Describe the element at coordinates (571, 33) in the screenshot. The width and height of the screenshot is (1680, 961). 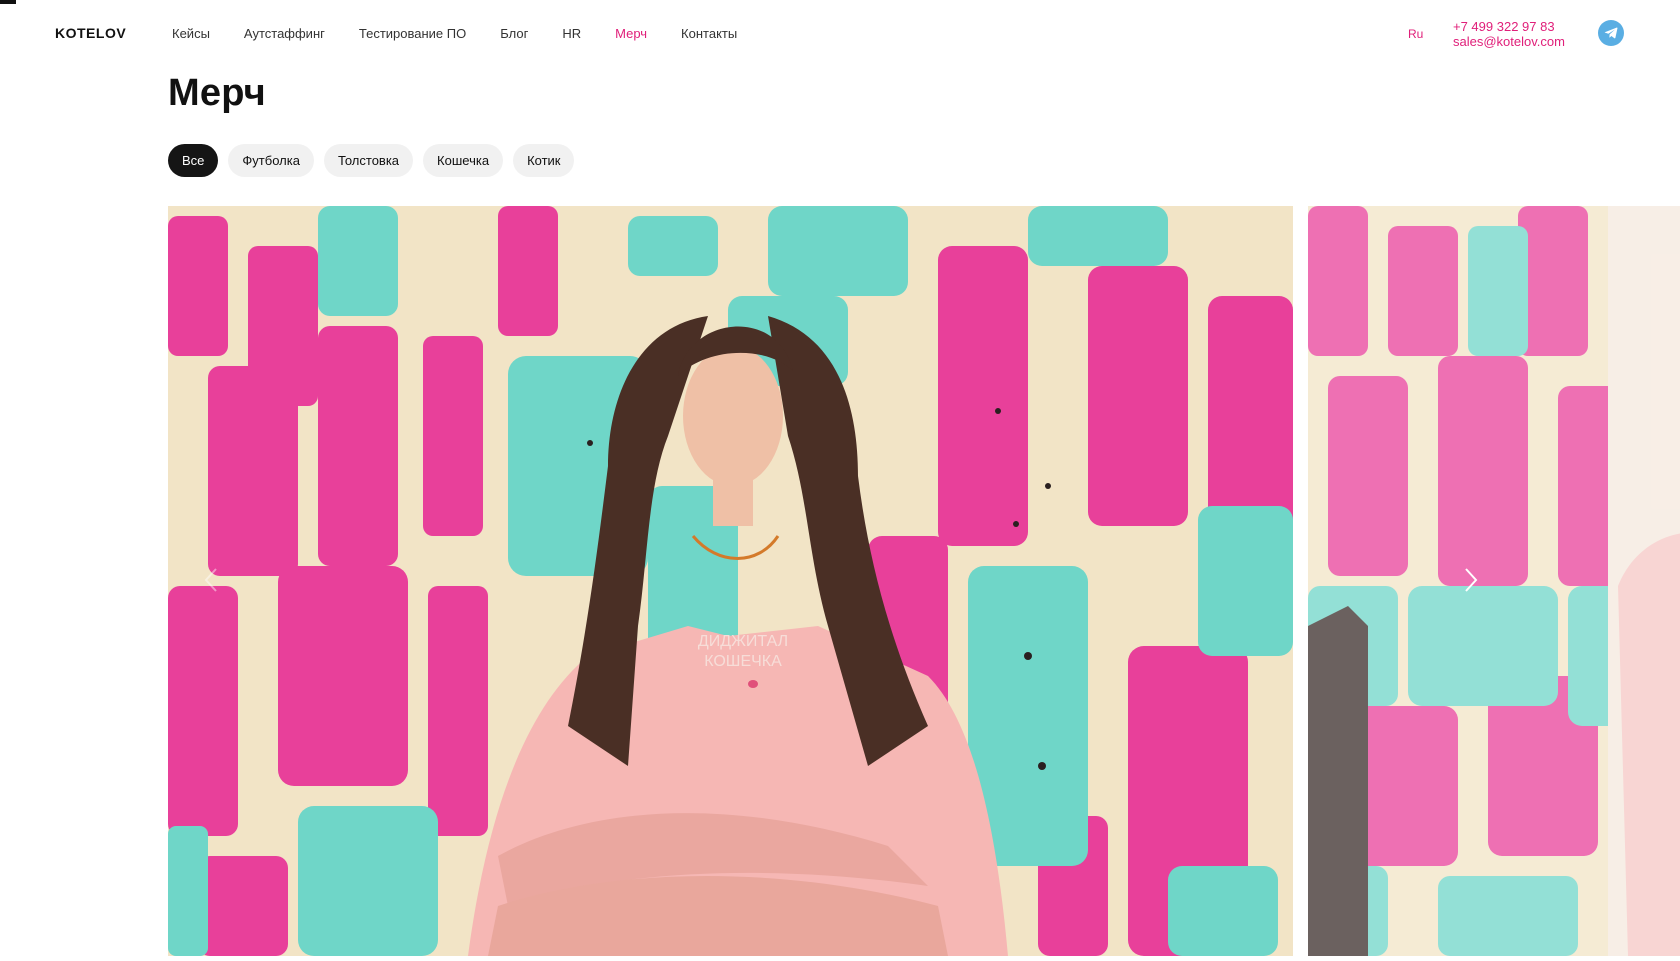
I see `nav-item-hr: HR` at that location.